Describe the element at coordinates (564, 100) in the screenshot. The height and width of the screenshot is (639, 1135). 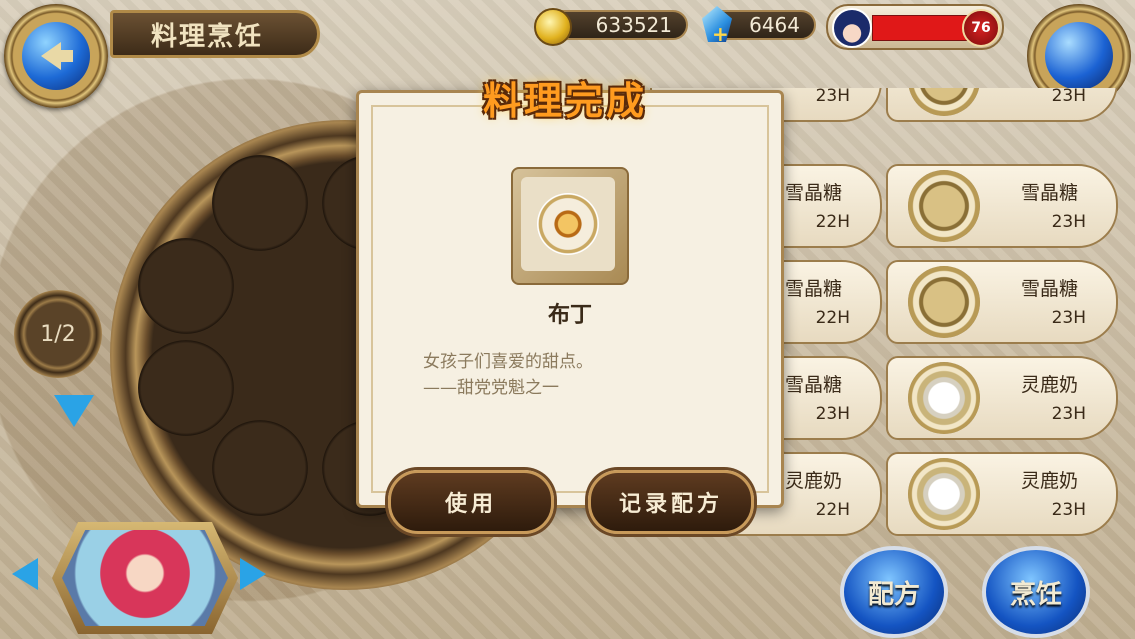
I see `dialog-banner-title: 料理完成` at that location.